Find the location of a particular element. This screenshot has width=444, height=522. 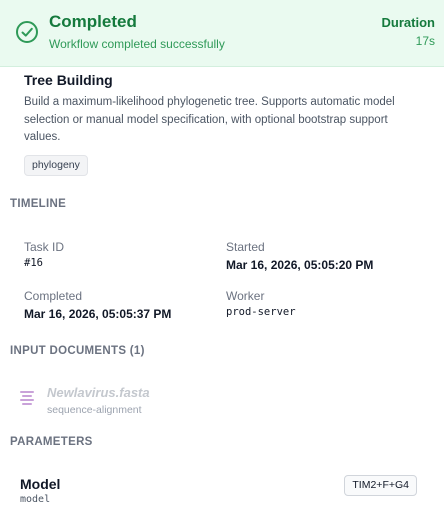

parameter-key: model is located at coordinates (35, 499).